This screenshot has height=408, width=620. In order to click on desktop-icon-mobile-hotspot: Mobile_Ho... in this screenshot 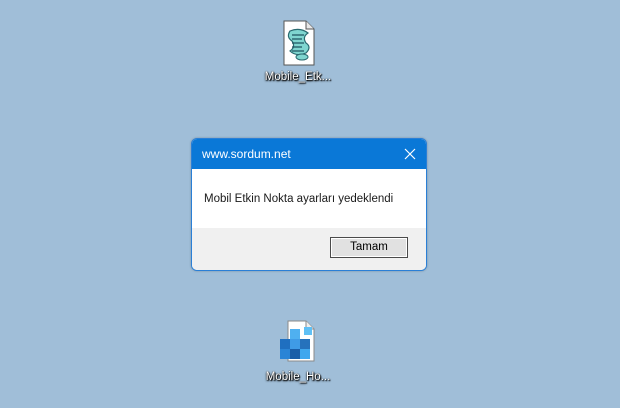, I will do `click(298, 351)`.